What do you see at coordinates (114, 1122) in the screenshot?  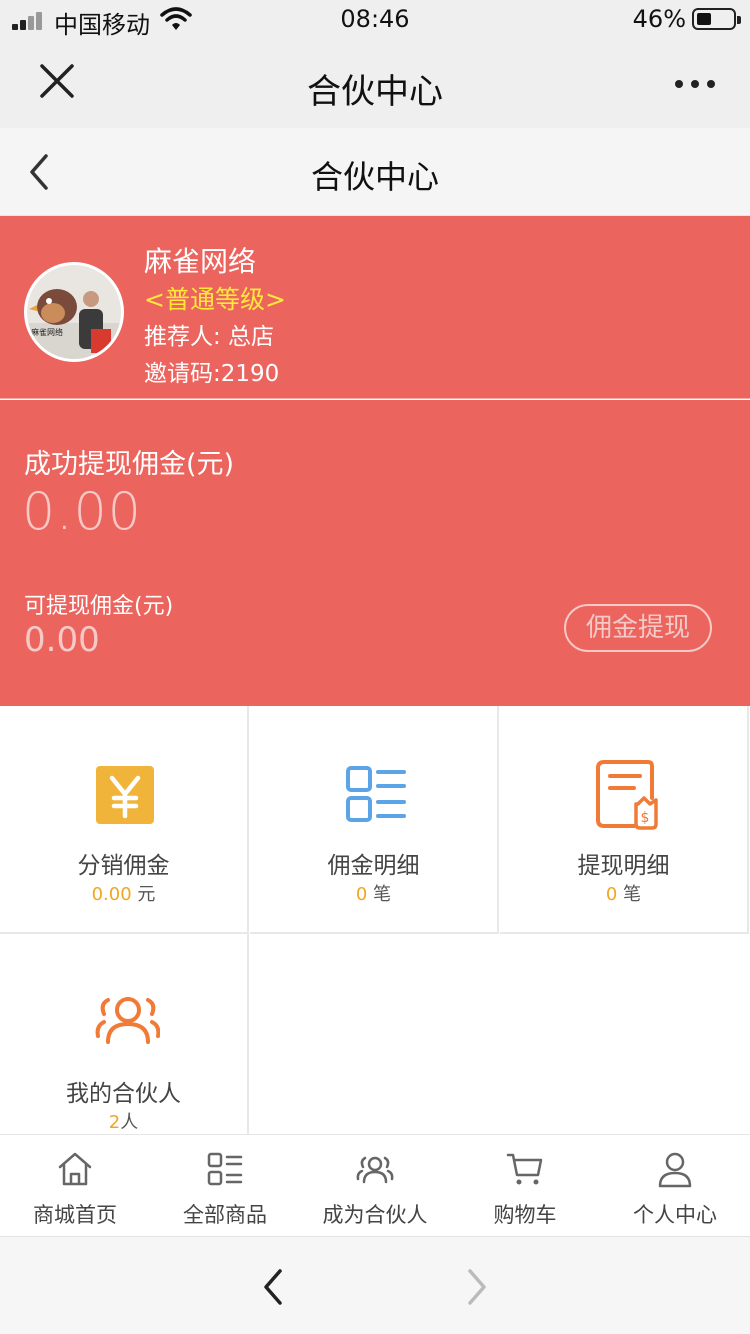 I see `grid-item-value: 2` at bounding box center [114, 1122].